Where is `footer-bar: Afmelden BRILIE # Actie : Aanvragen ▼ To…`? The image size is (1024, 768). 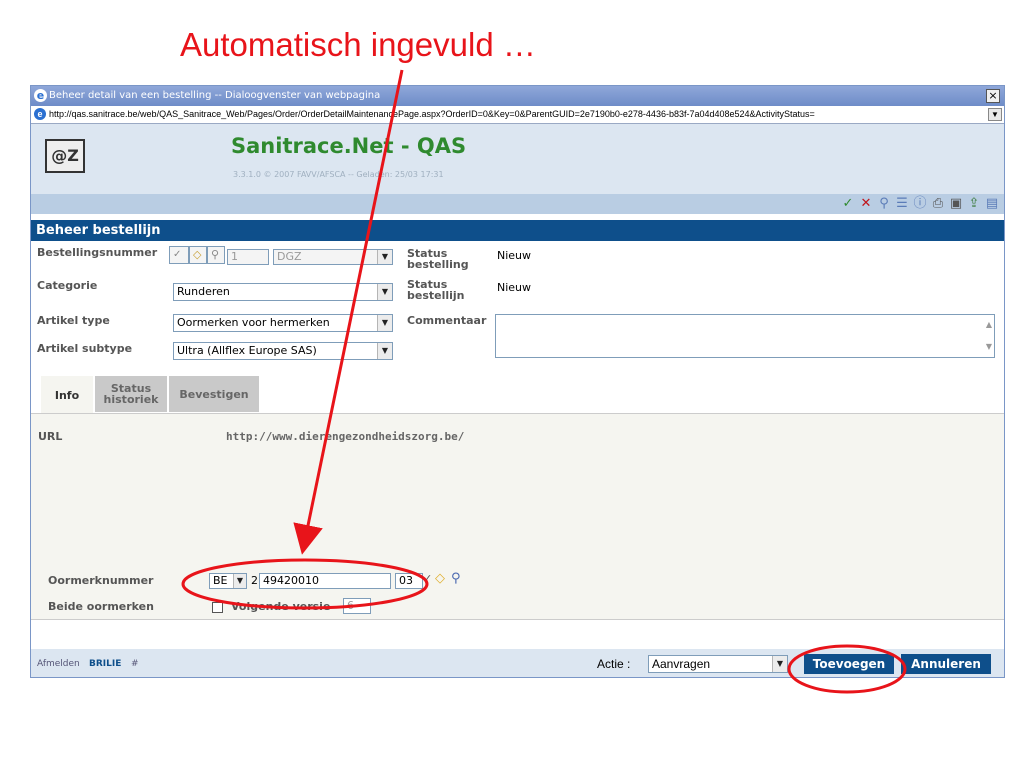
footer-bar: Afmelden BRILIE # Actie : Aanvragen ▼ To… is located at coordinates (517, 663).